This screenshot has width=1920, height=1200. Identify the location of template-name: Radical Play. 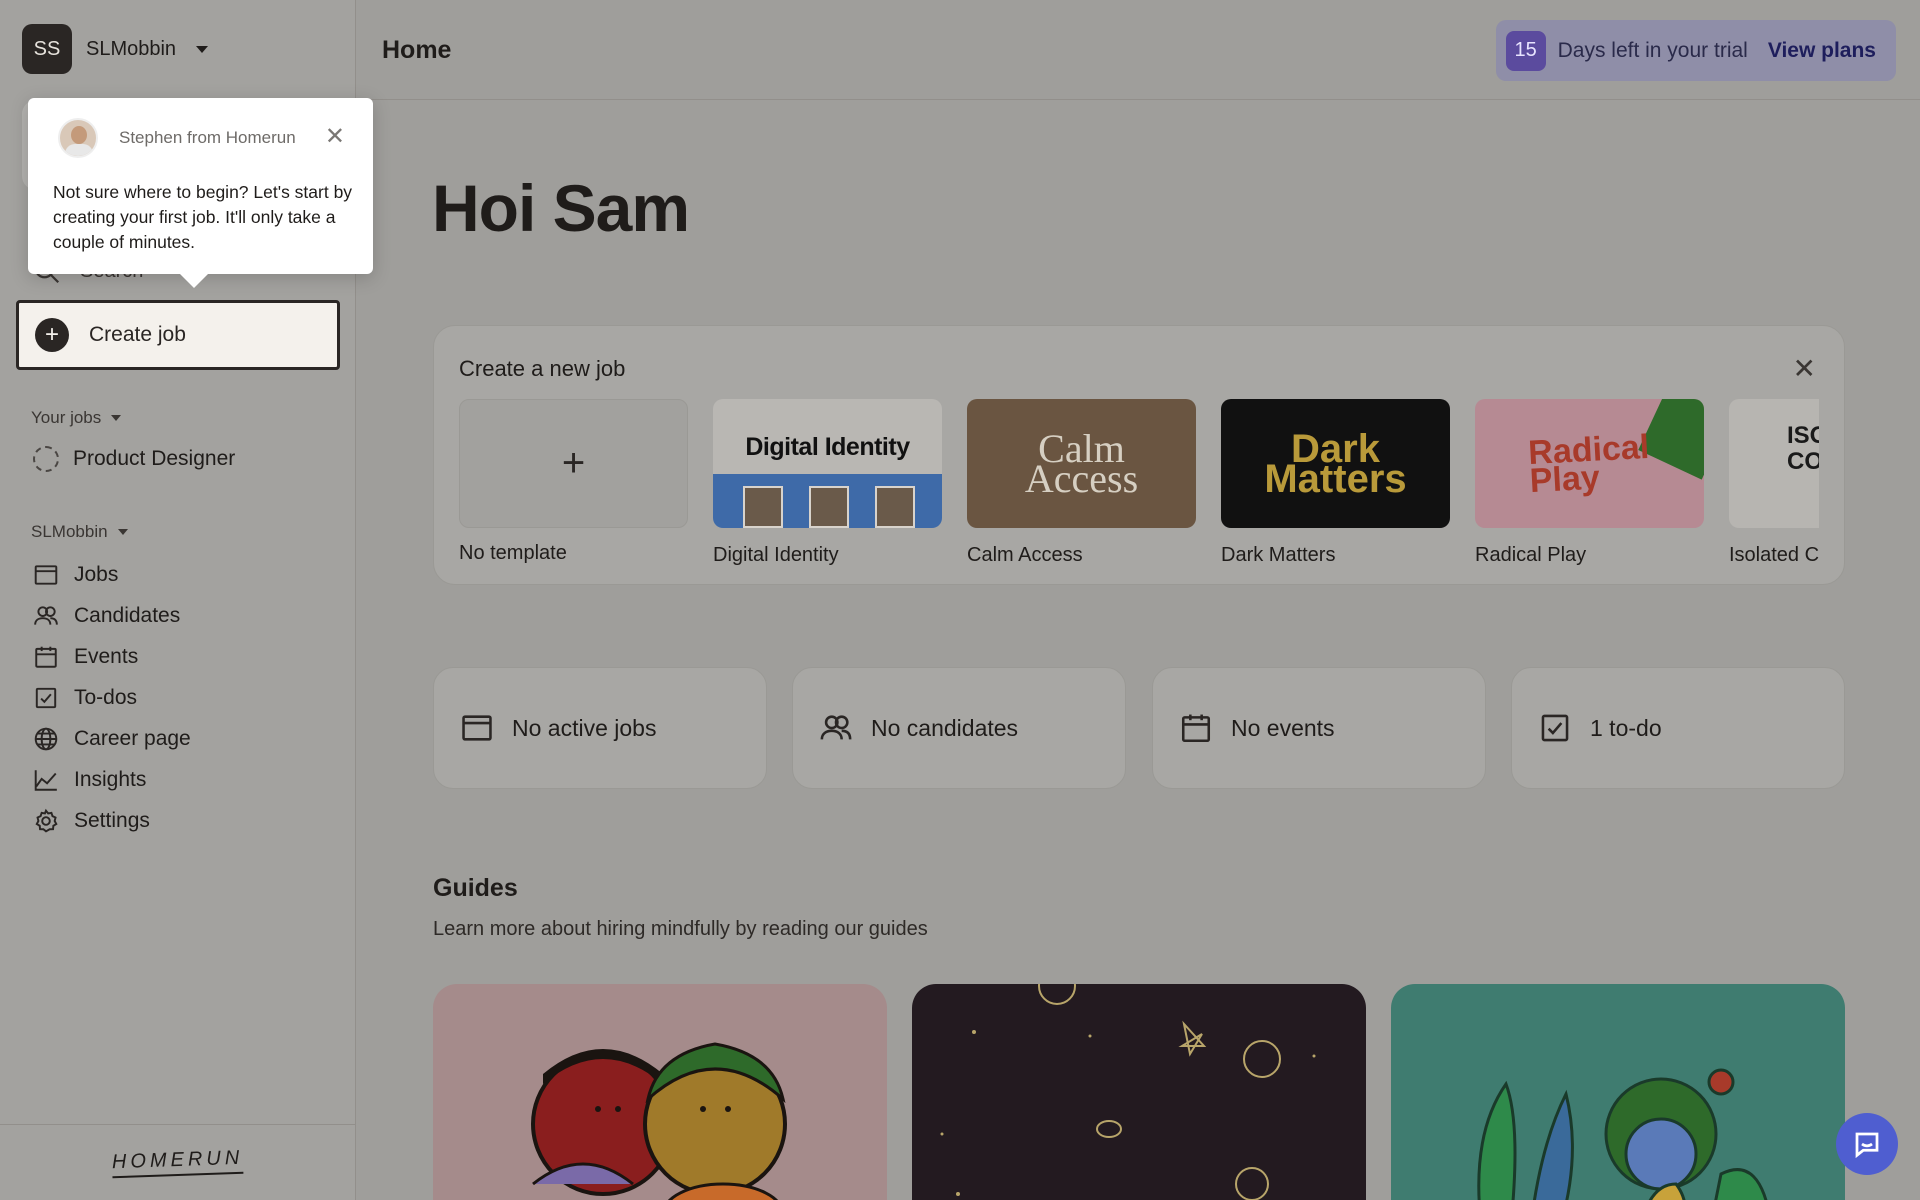
(1531, 555).